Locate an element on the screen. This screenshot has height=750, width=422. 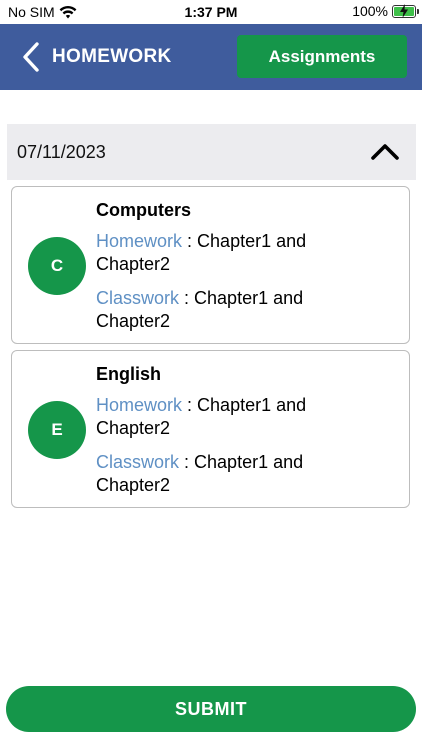
subject-avatar: E is located at coordinates (57, 430).